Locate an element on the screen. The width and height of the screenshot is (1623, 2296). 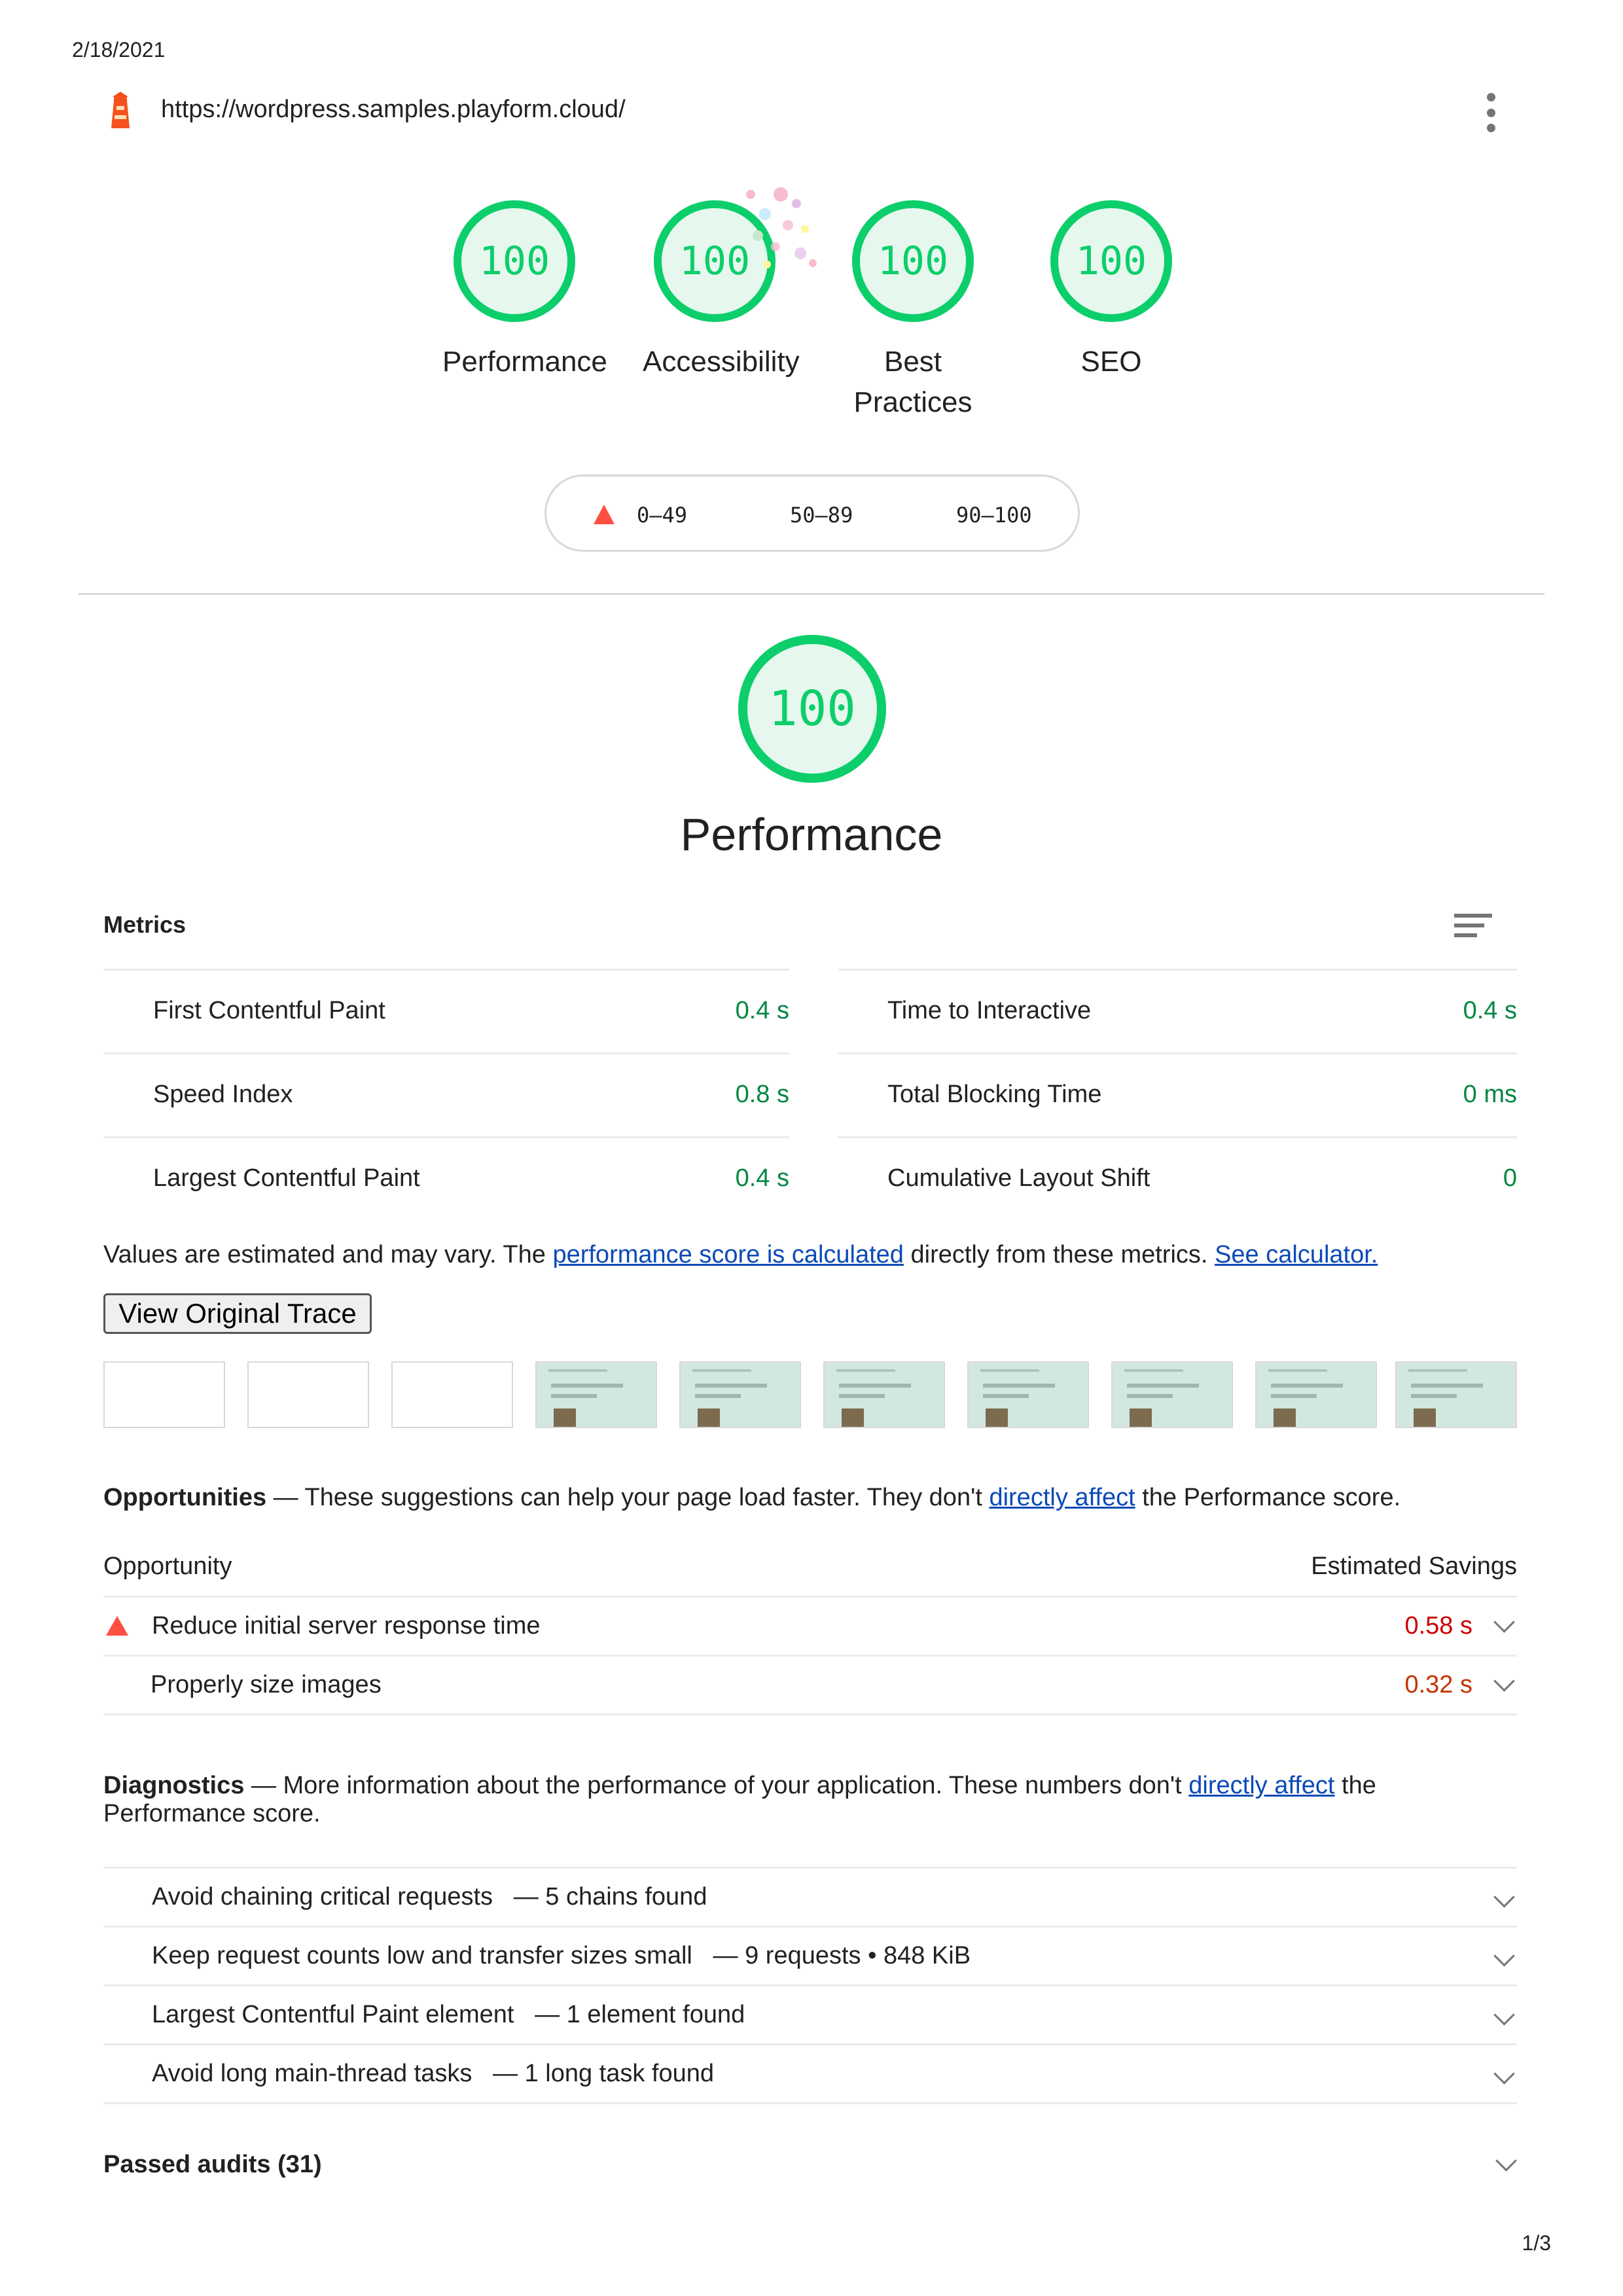
diagnostic-detail: — 9 requests • 848 KiB is located at coordinates (842, 1955).